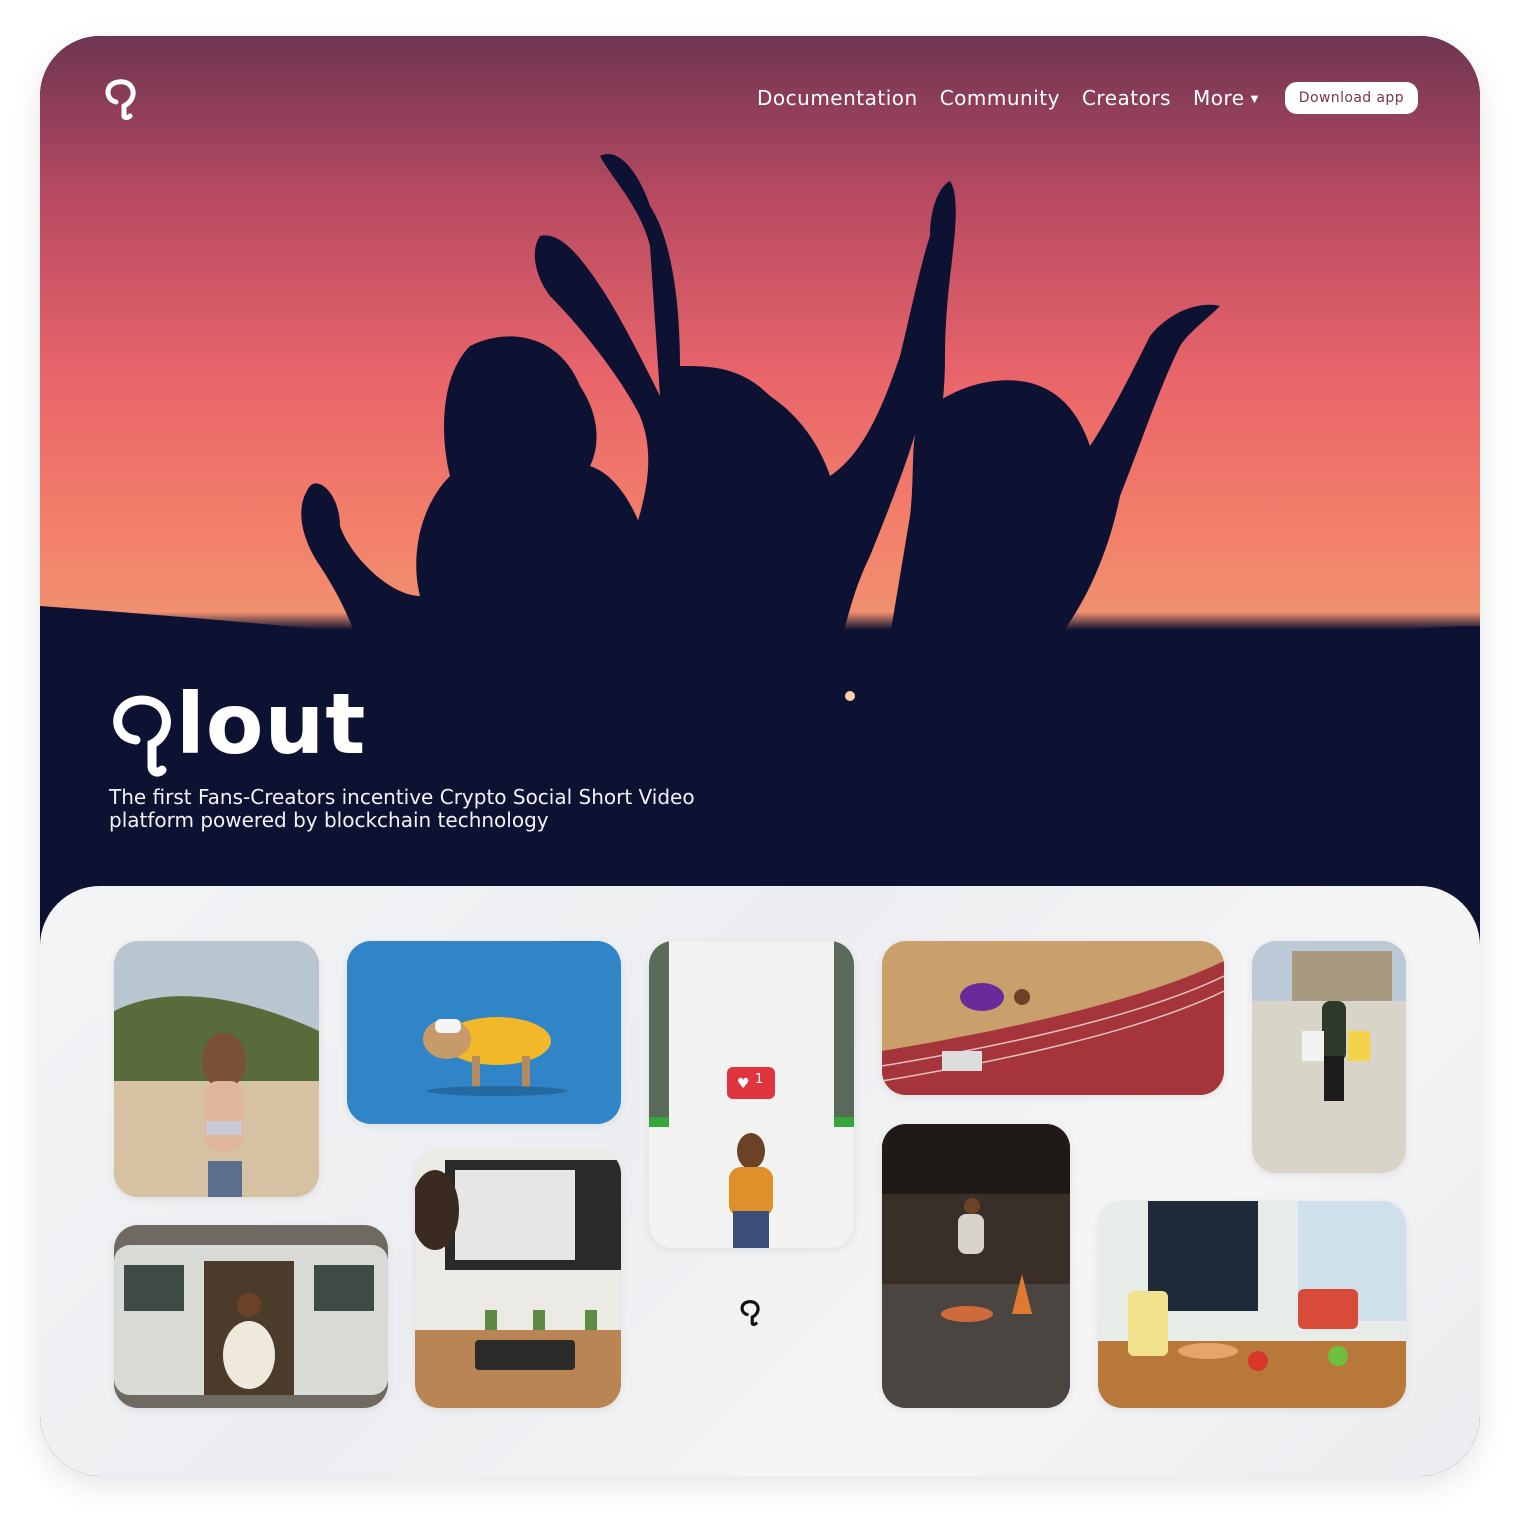 The height and width of the screenshot is (1520, 1520). I want to click on photo-desk-designer, so click(518, 1279).